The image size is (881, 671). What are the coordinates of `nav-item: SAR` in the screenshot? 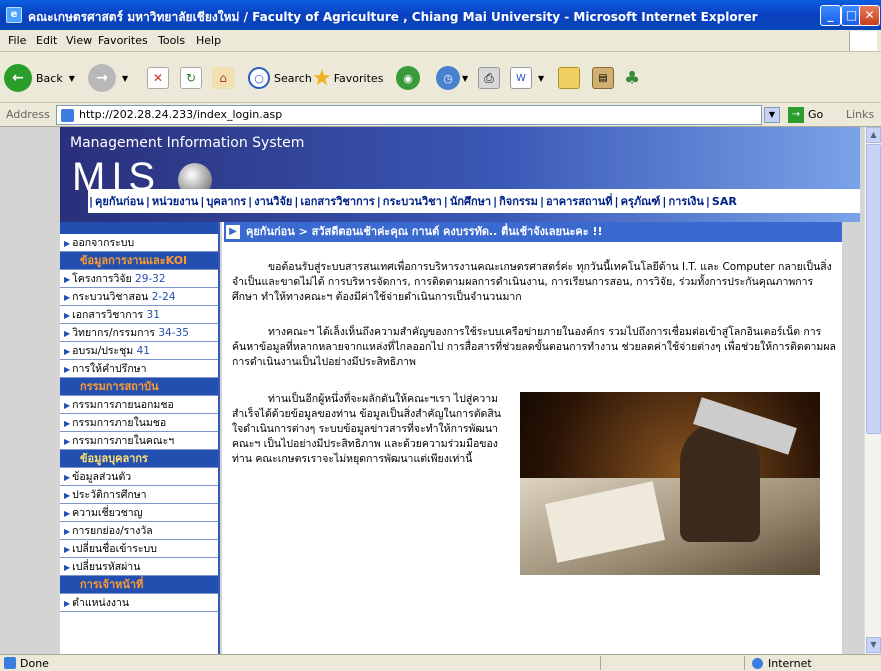 It's located at (724, 201).